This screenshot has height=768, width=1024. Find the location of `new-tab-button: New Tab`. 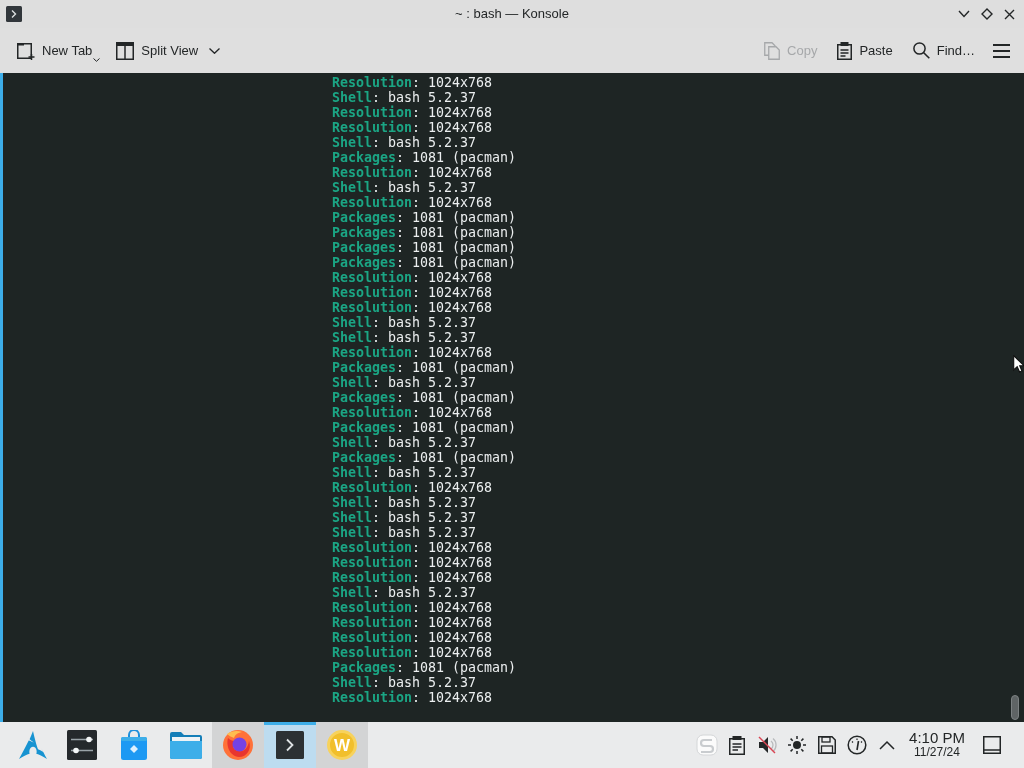

new-tab-button: New Tab is located at coordinates (59, 50).